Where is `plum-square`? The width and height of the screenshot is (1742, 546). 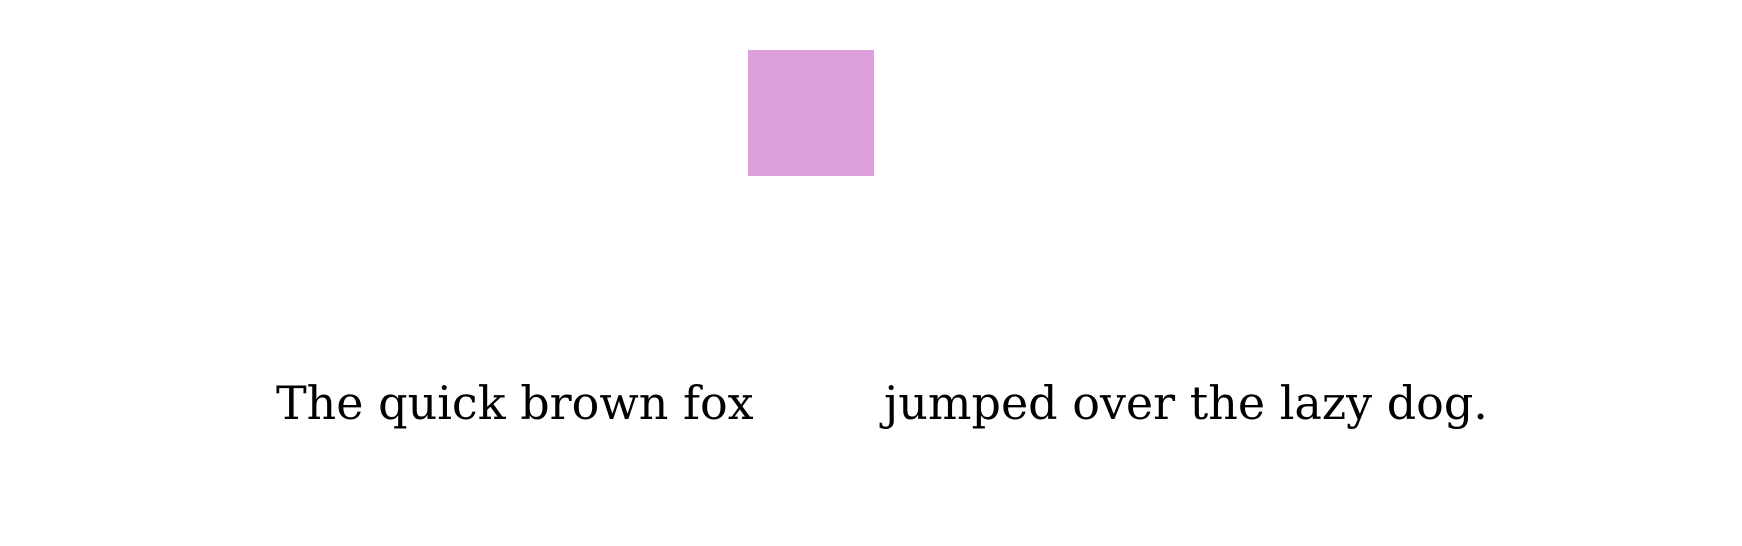
plum-square is located at coordinates (811, 113).